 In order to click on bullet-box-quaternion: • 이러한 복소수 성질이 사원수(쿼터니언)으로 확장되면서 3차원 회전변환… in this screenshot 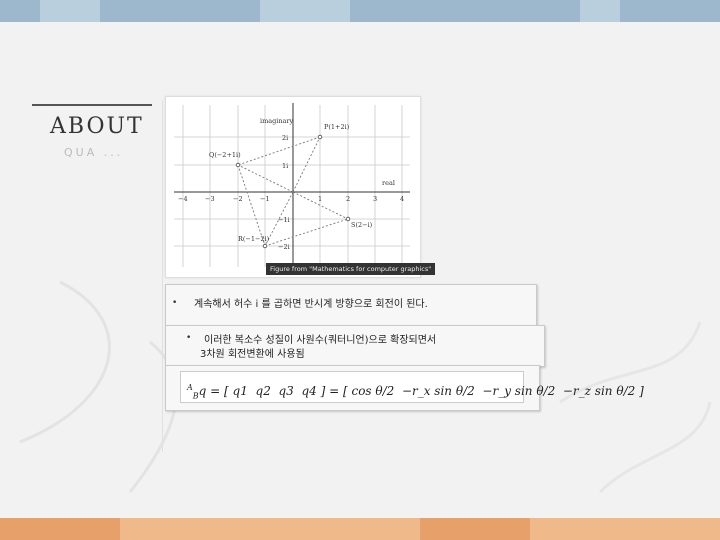, I will do `click(355, 346)`.